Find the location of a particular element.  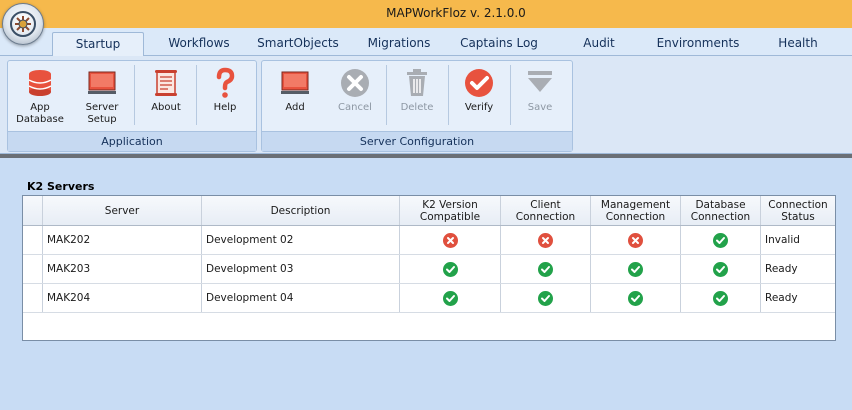

cancel-button: Cancel is located at coordinates (355, 95).